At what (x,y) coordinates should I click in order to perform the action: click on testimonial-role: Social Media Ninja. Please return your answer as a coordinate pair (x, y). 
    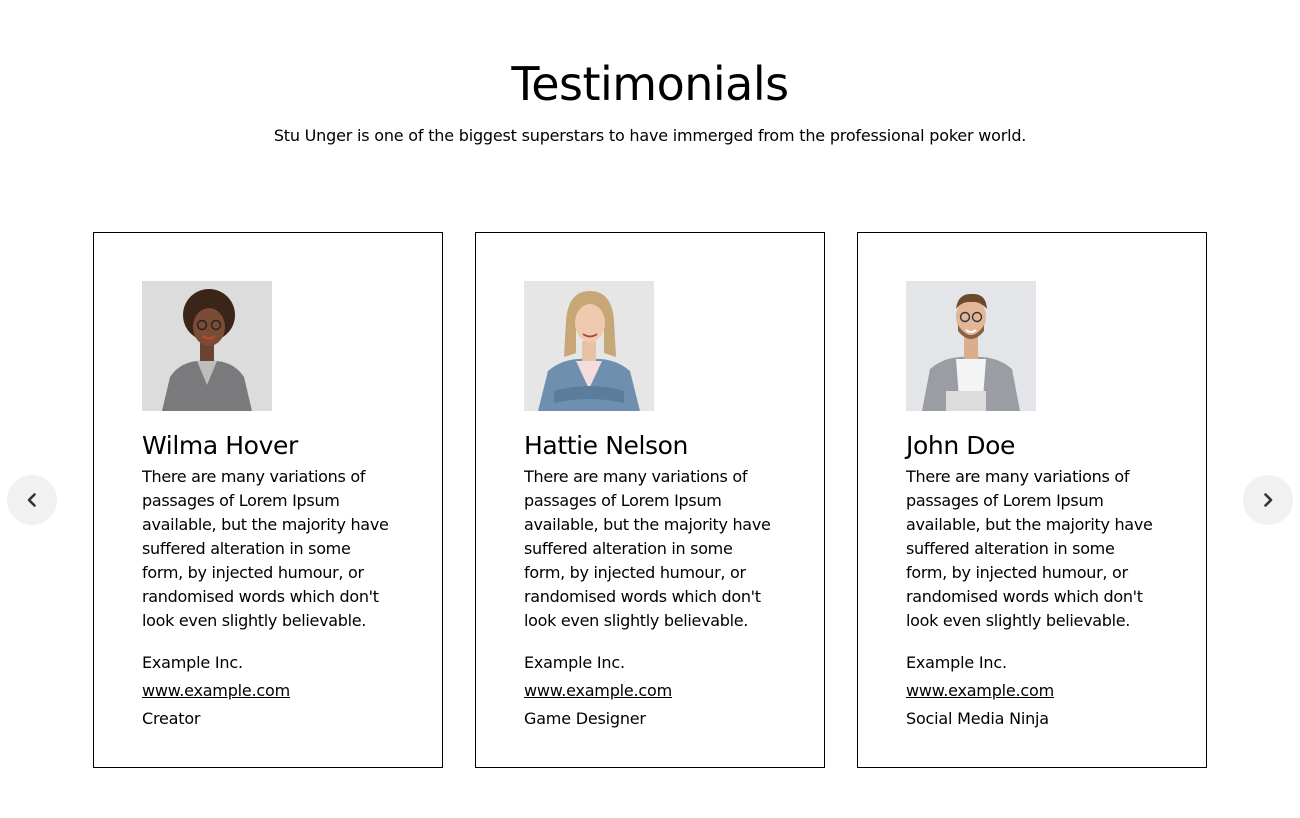
    Looking at the image, I should click on (977, 718).